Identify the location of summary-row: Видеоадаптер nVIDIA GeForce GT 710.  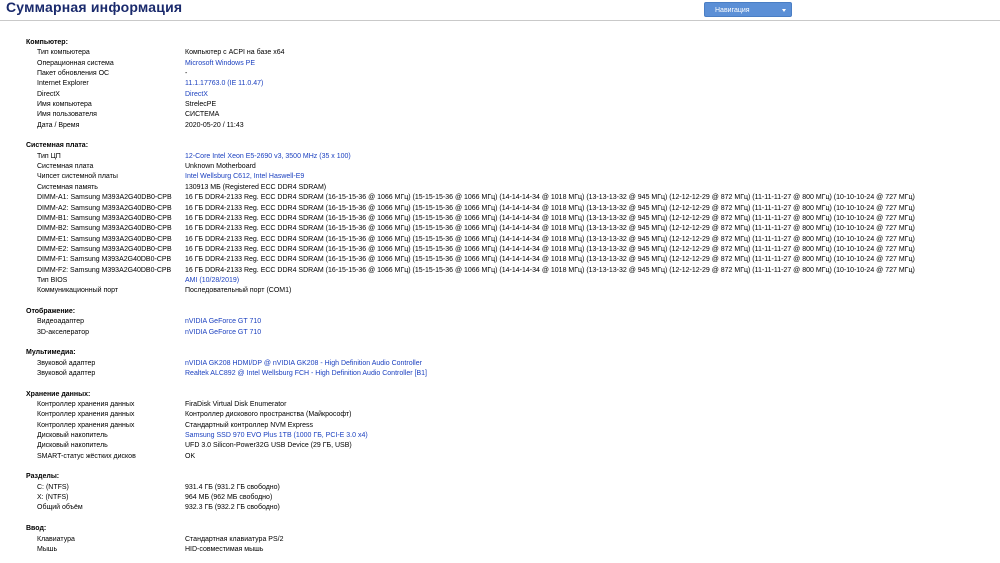
(511, 322).